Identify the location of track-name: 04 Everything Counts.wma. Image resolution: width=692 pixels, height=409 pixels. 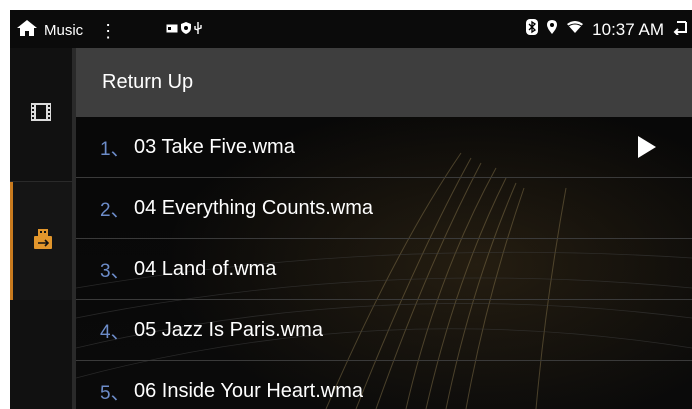
(254, 207).